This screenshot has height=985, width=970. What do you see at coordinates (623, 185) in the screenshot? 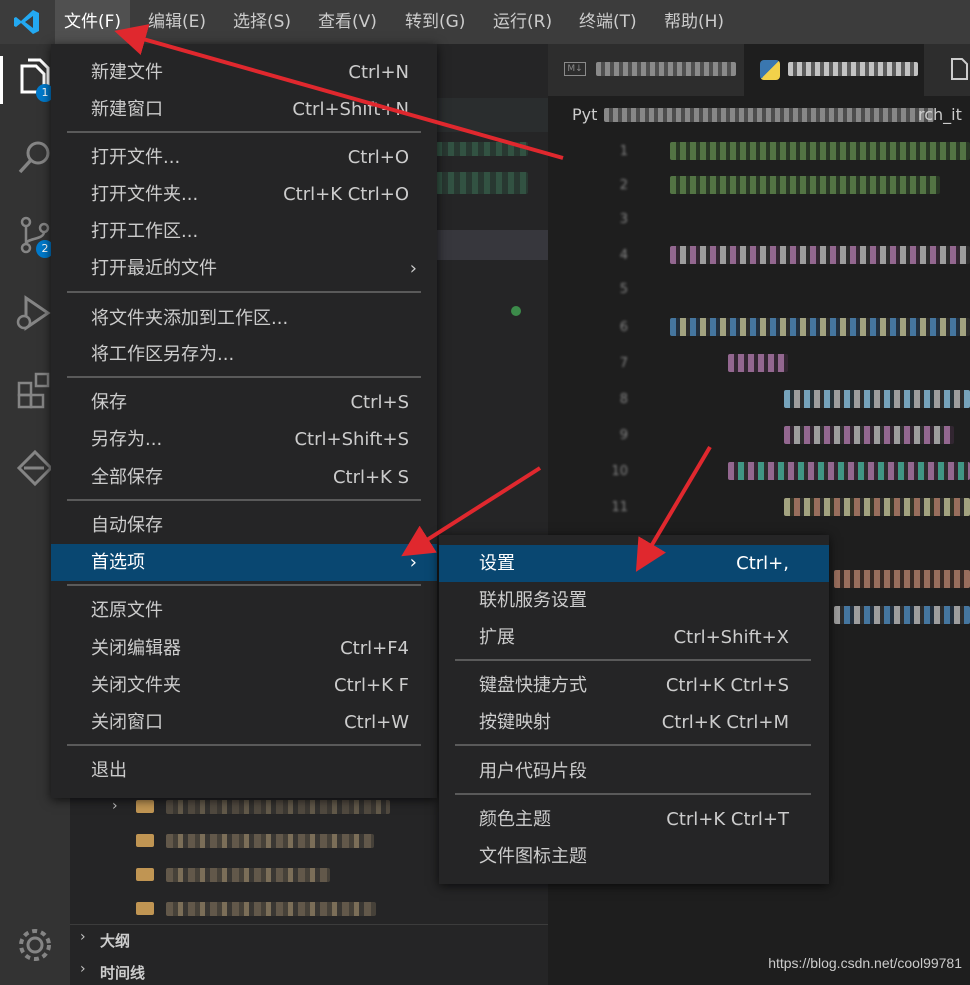
I see `line-number: 2` at bounding box center [623, 185].